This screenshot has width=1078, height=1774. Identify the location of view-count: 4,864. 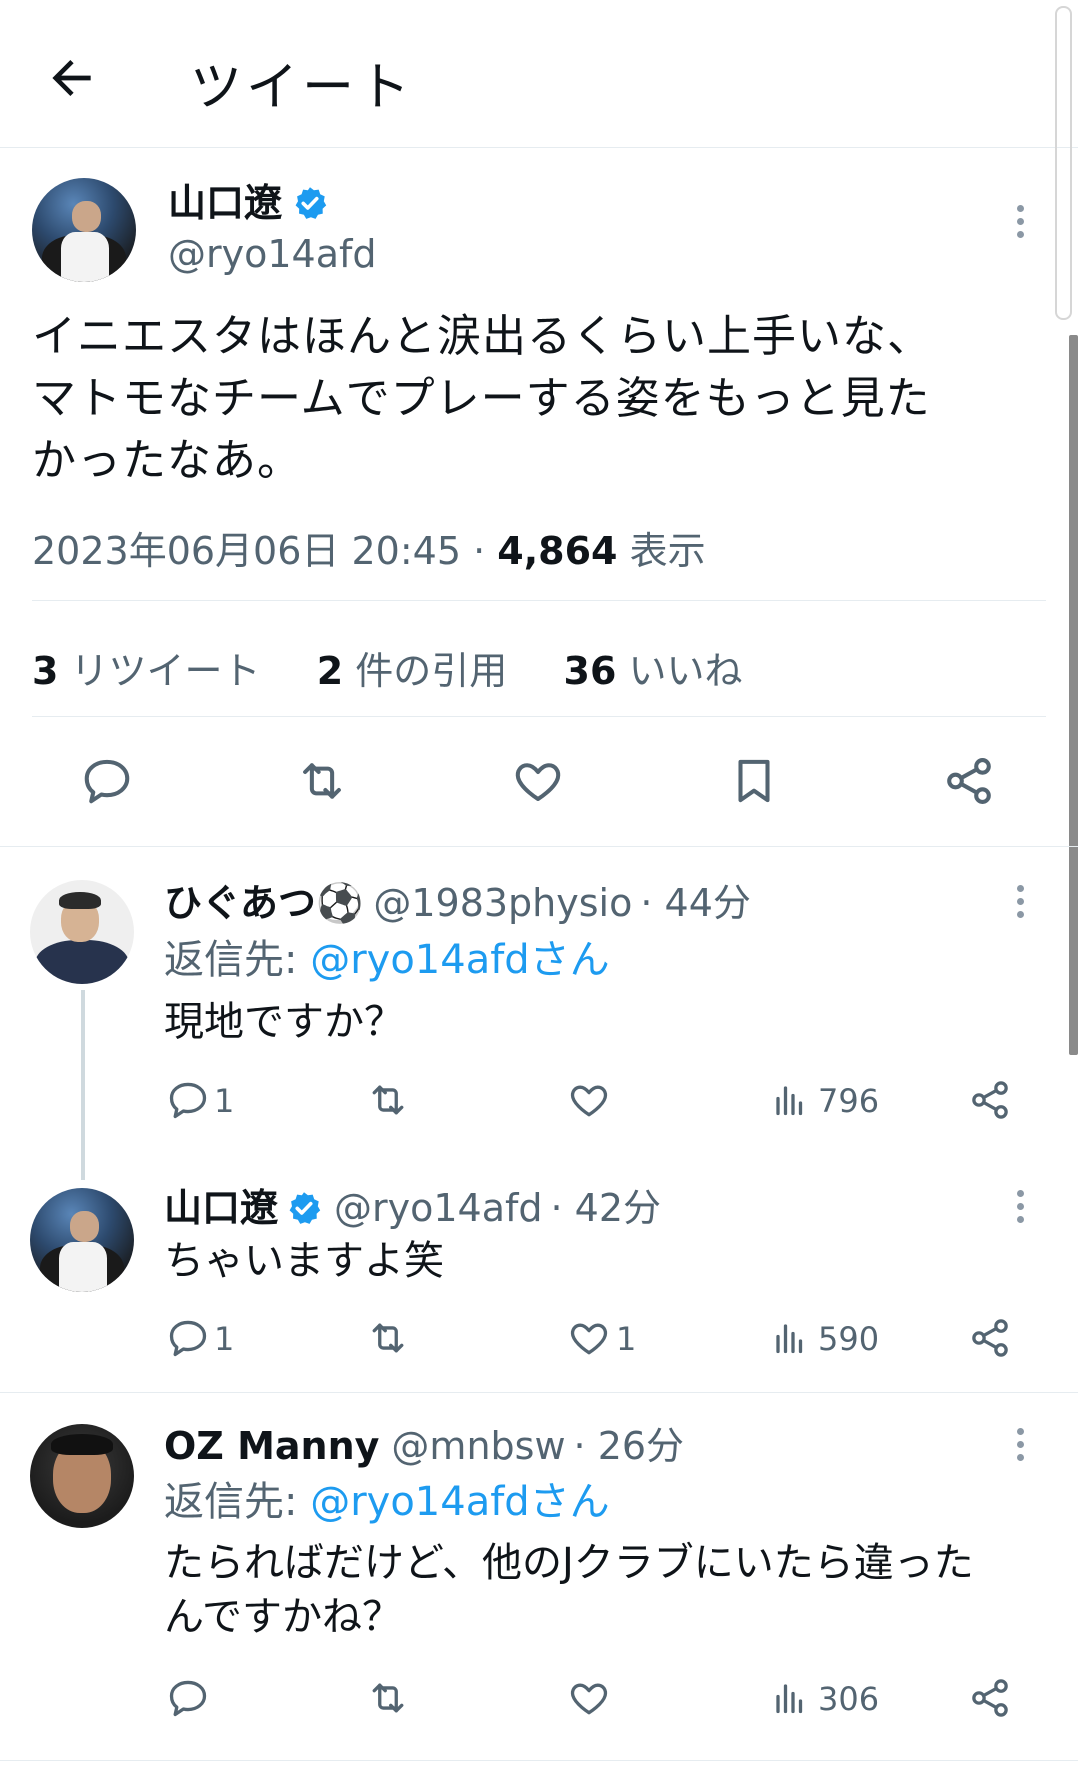
(557, 551).